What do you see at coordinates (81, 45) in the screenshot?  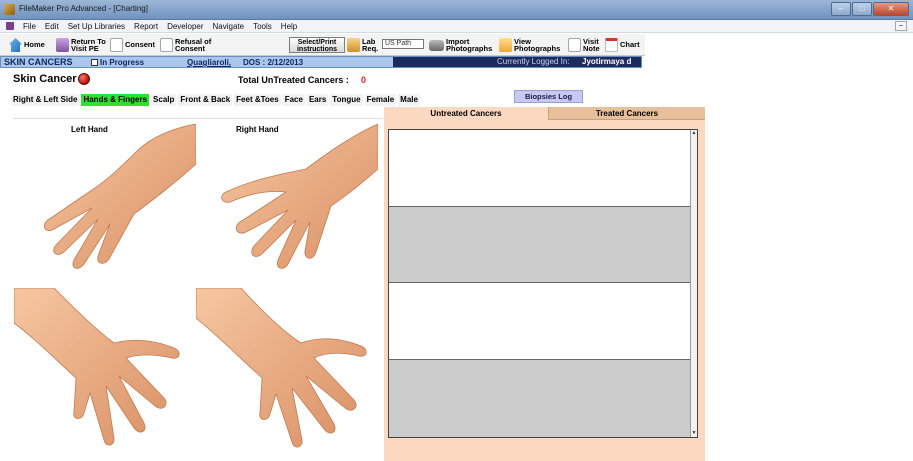 I see `return-to-visit-pe-button: Return To Visit PE` at bounding box center [81, 45].